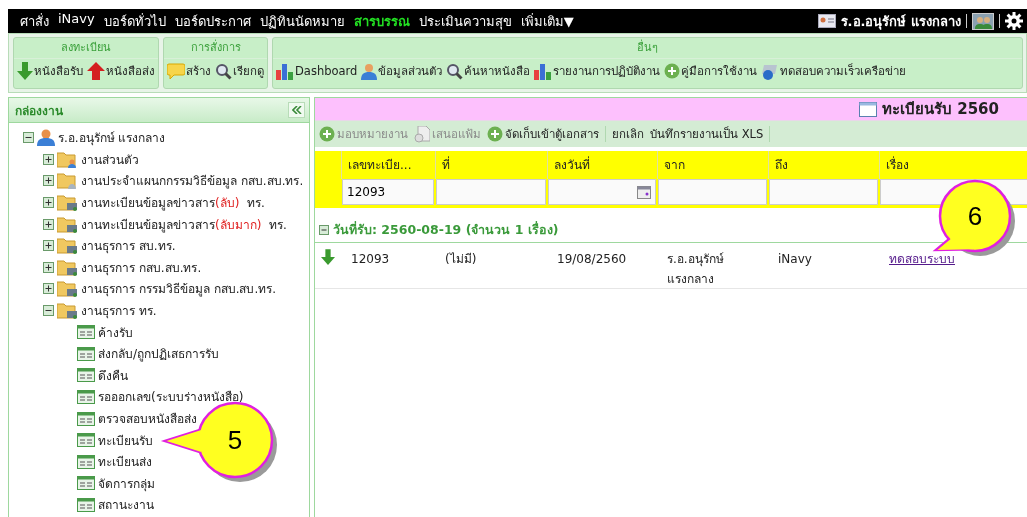 This screenshot has width=1027, height=517. Describe the element at coordinates (86, 48) in the screenshot. I see `toolbar-group-title: ลงทะเบียน` at that location.